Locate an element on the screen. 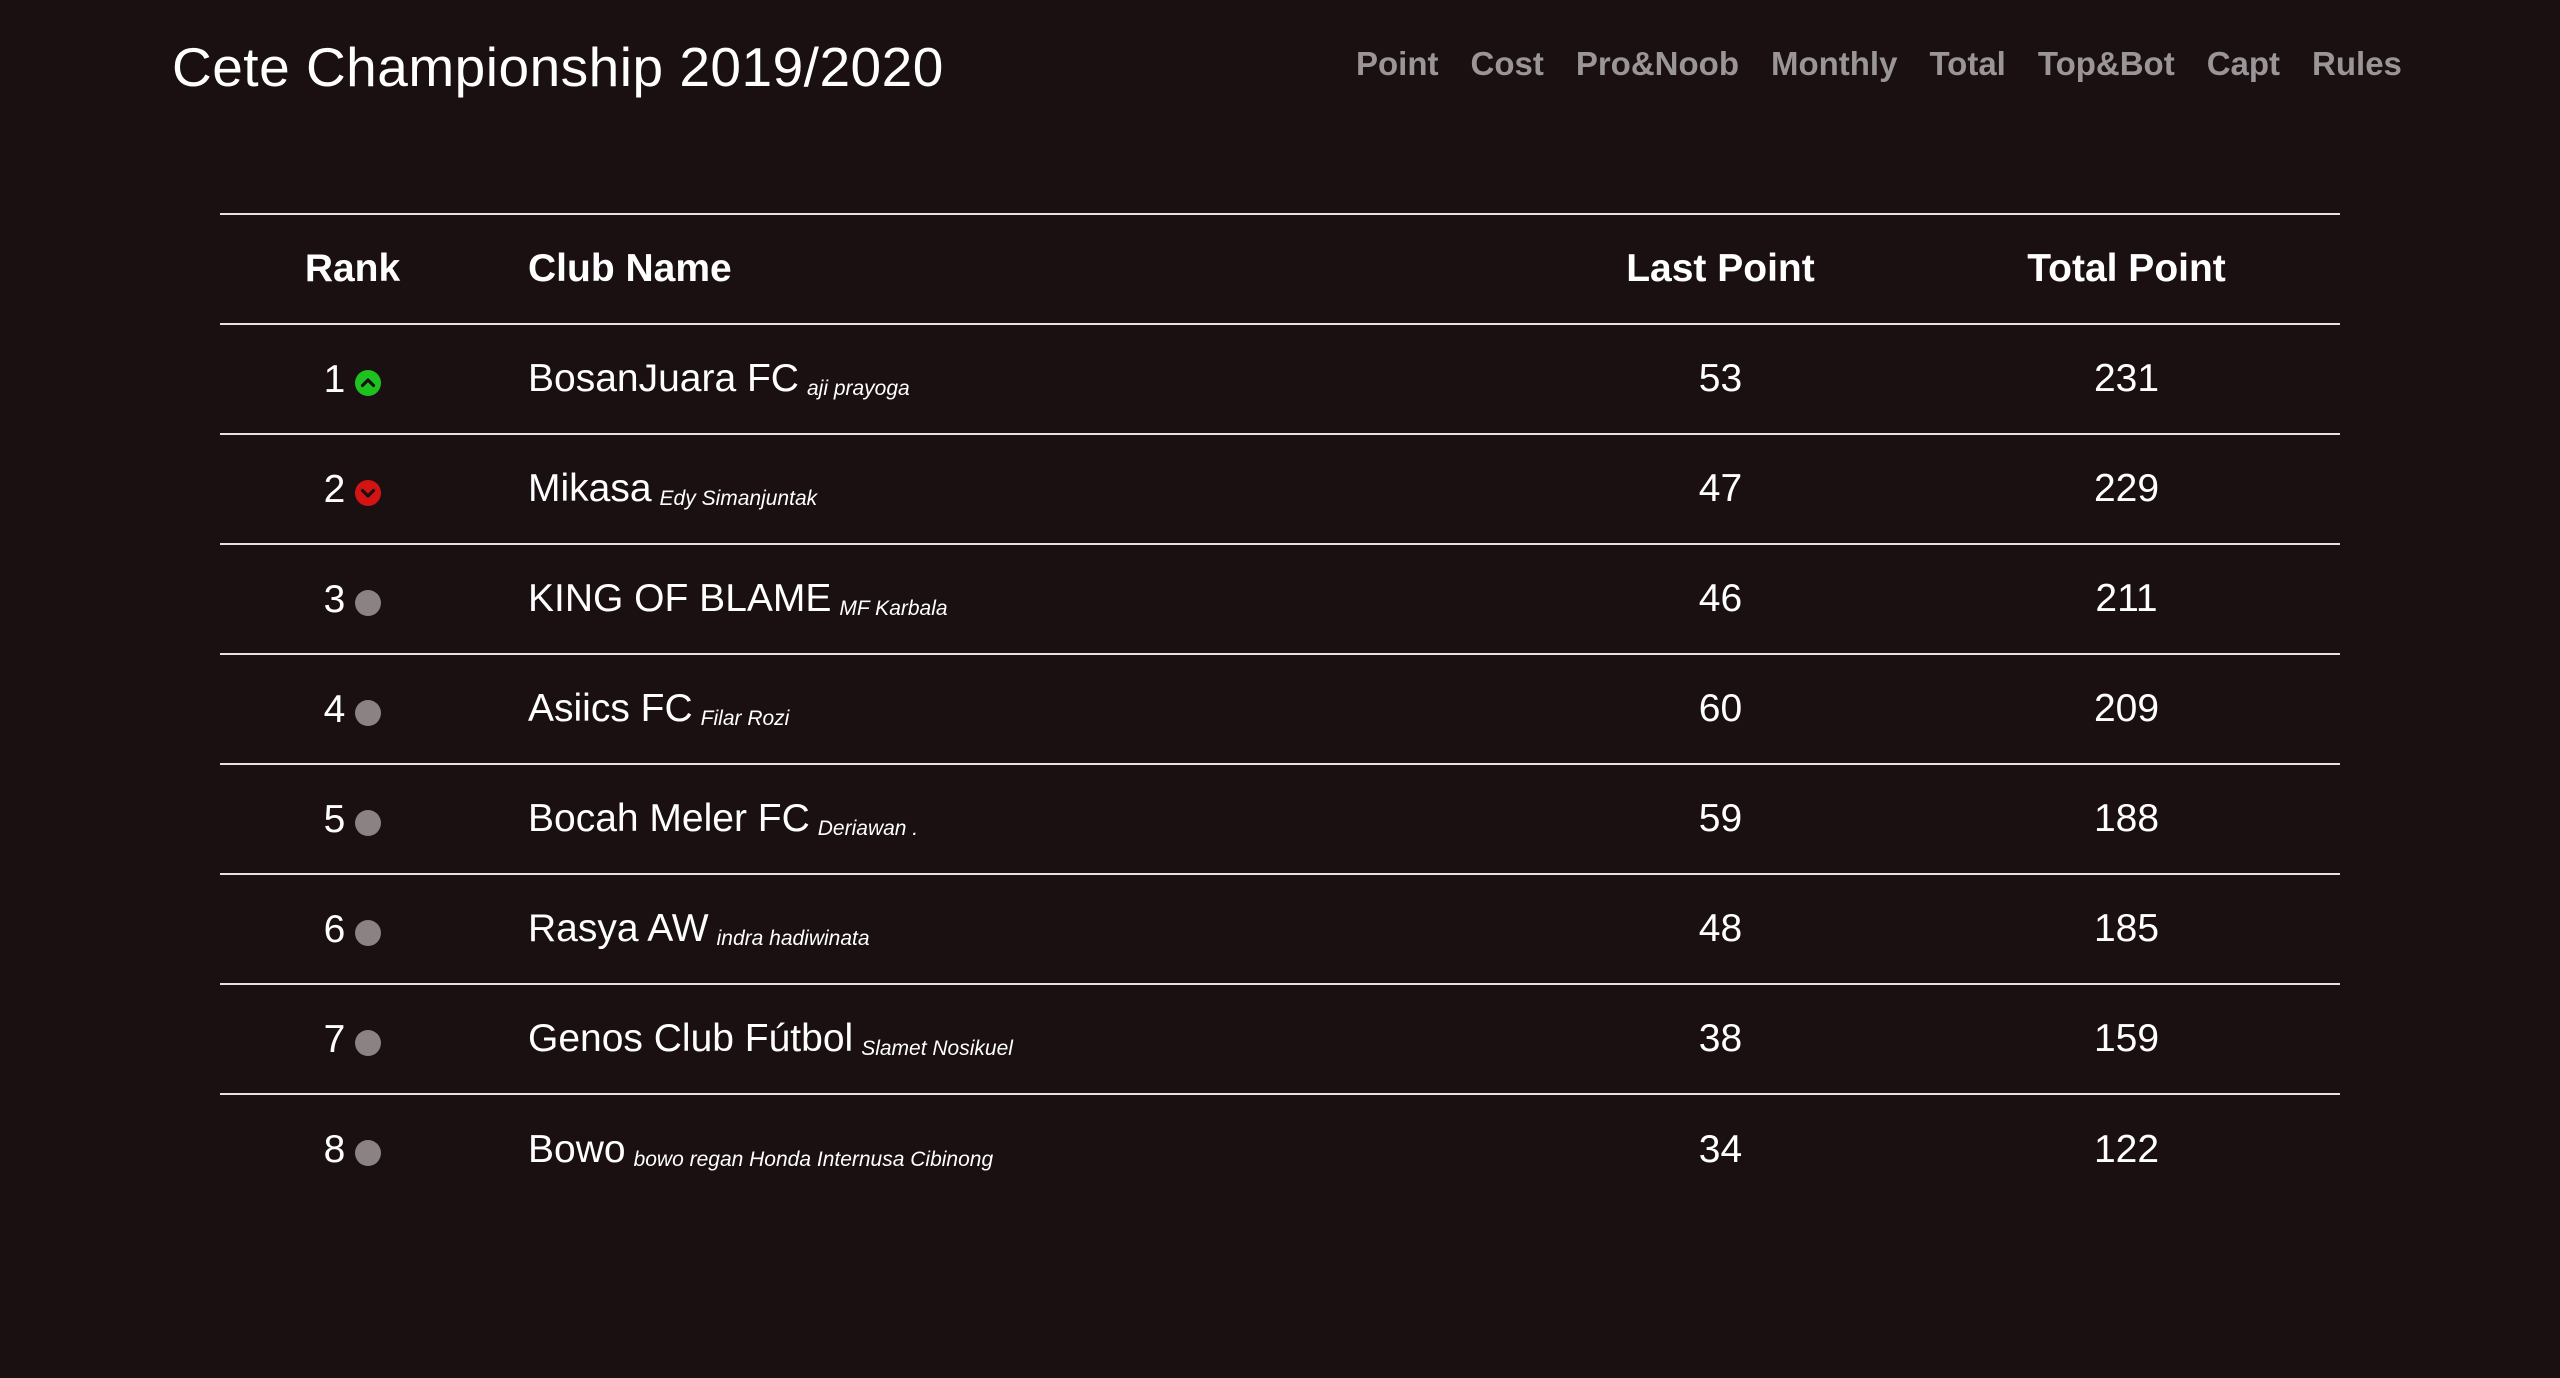 The width and height of the screenshot is (2560, 1378). total-point: 231 is located at coordinates (2126, 378).